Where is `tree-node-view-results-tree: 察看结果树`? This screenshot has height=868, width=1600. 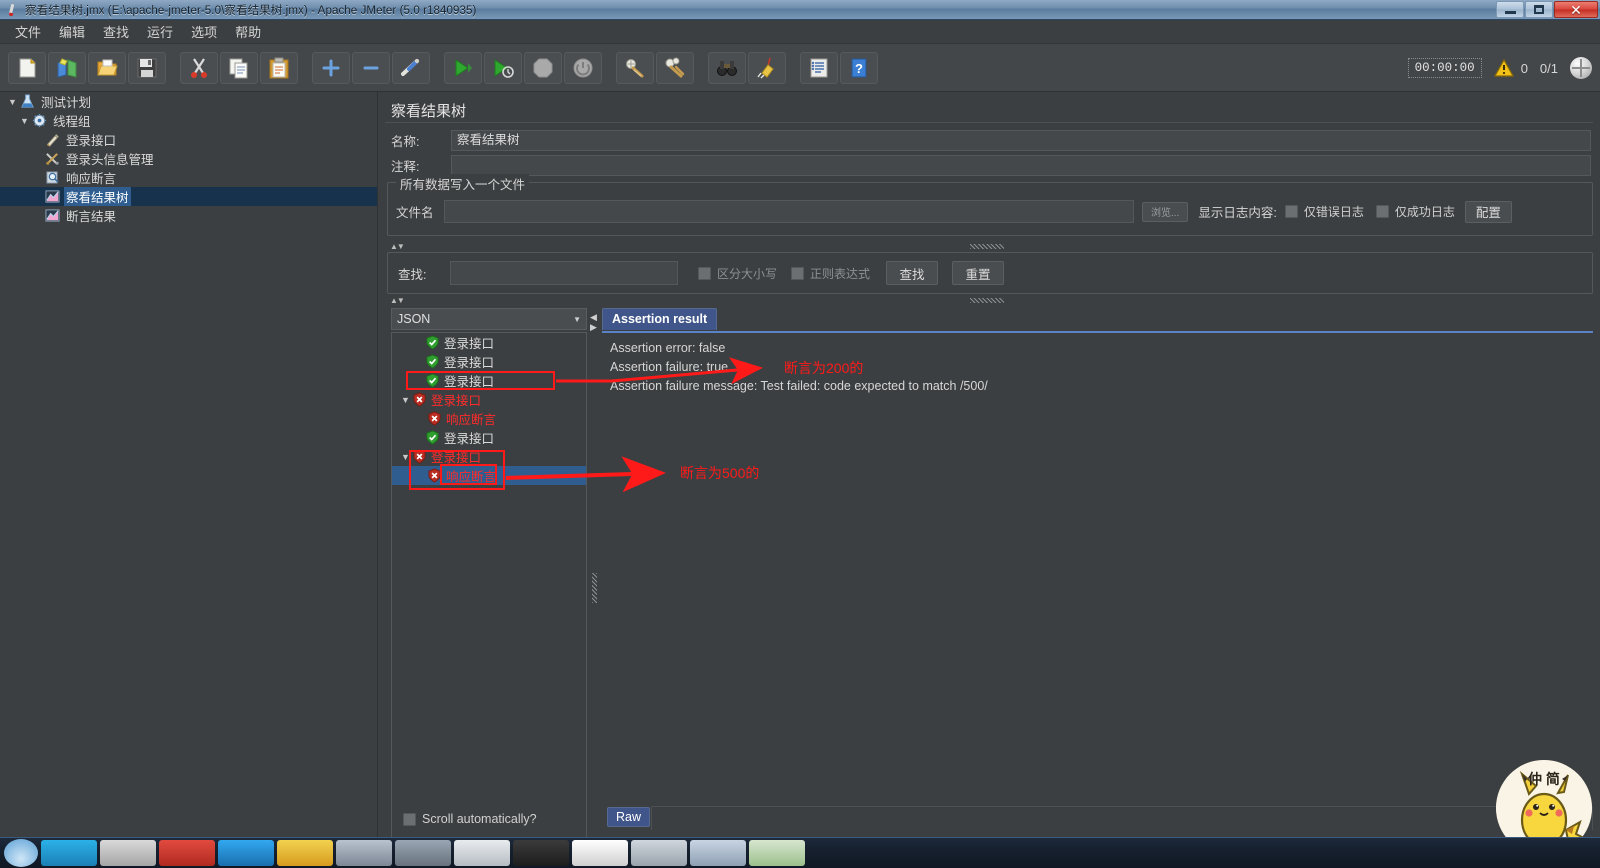 tree-node-view-results-tree: 察看结果树 is located at coordinates (188, 196).